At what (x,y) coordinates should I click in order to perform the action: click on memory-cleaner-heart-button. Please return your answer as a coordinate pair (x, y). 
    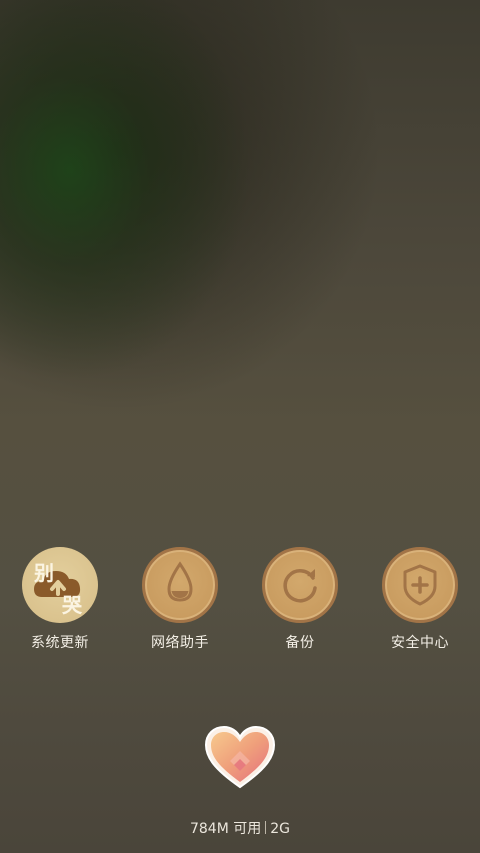
    Looking at the image, I should click on (240, 758).